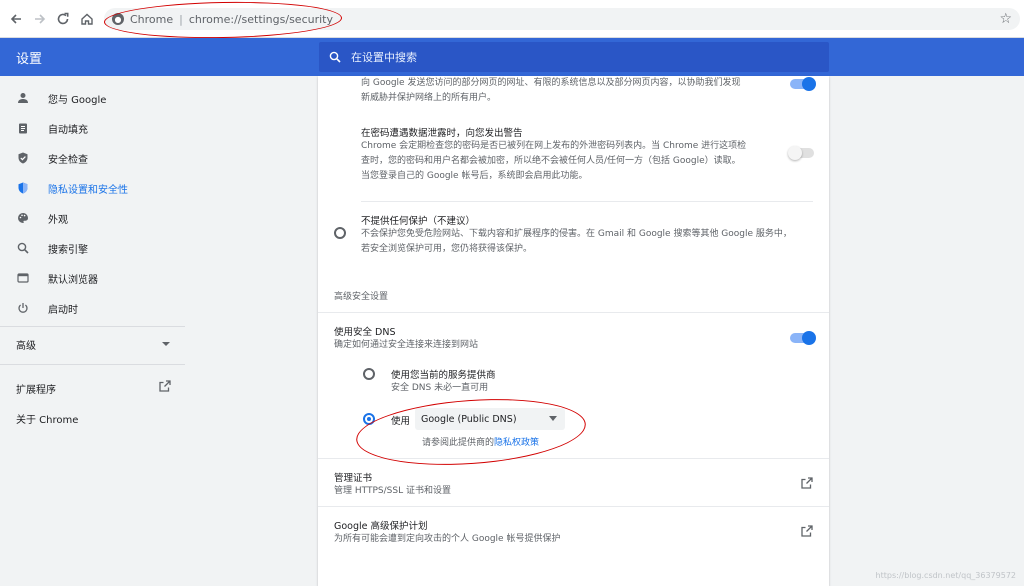  Describe the element at coordinates (369, 374) in the screenshot. I see `dns-current-provider-radio` at that location.